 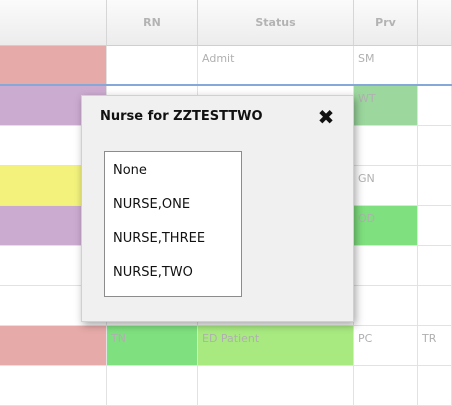 What do you see at coordinates (386, 65) in the screenshot?
I see `cell-provider: SM` at bounding box center [386, 65].